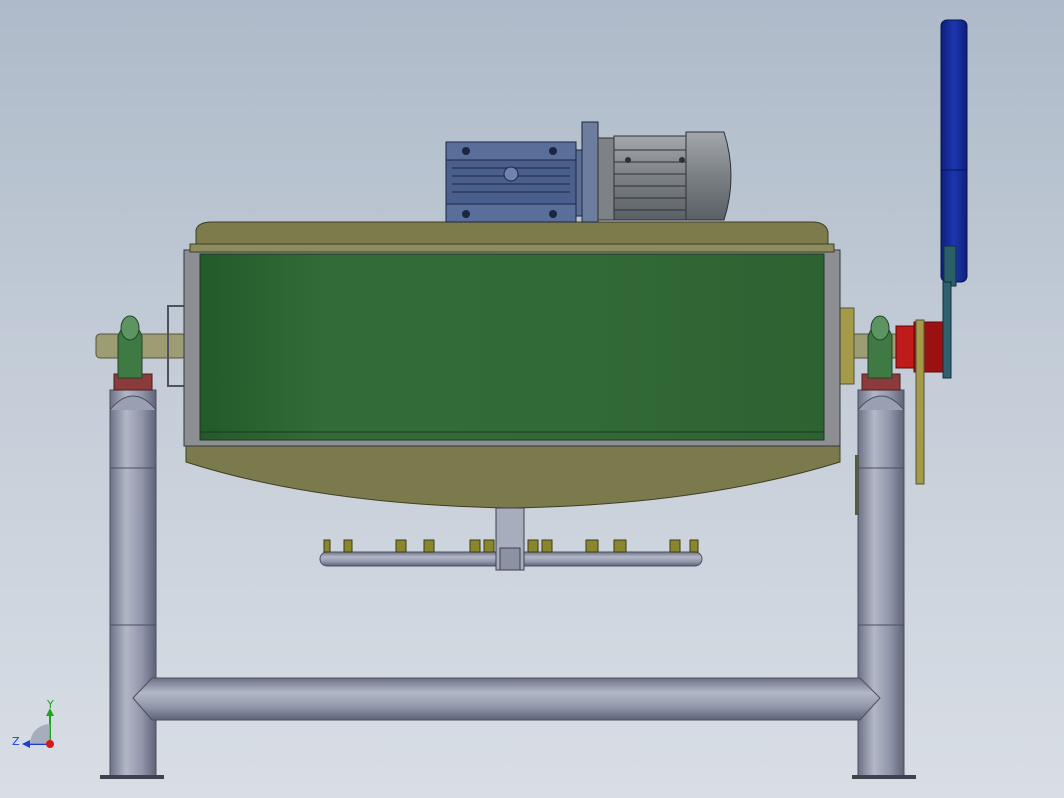 This screenshot has width=1064, height=798. I want to click on triad-graphic, so click(38, 728).